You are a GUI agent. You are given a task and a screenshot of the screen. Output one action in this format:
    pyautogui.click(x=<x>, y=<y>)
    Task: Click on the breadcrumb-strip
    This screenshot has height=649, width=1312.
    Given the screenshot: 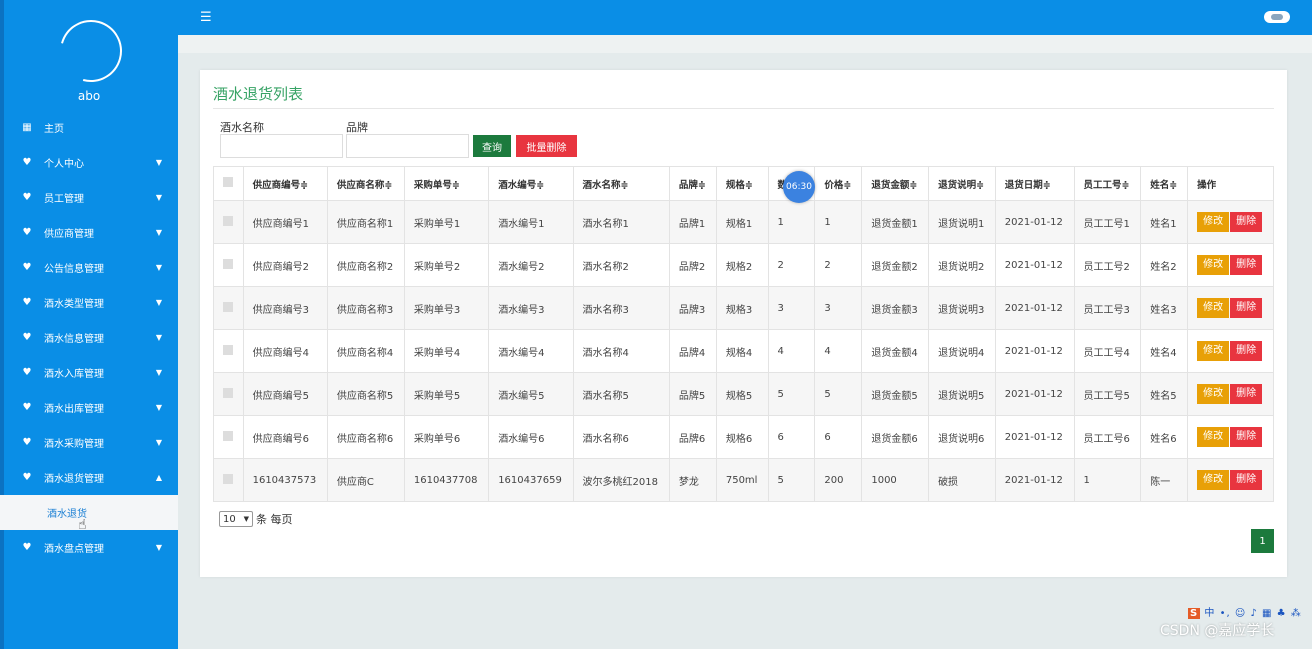 What is the action you would take?
    pyautogui.click(x=745, y=44)
    